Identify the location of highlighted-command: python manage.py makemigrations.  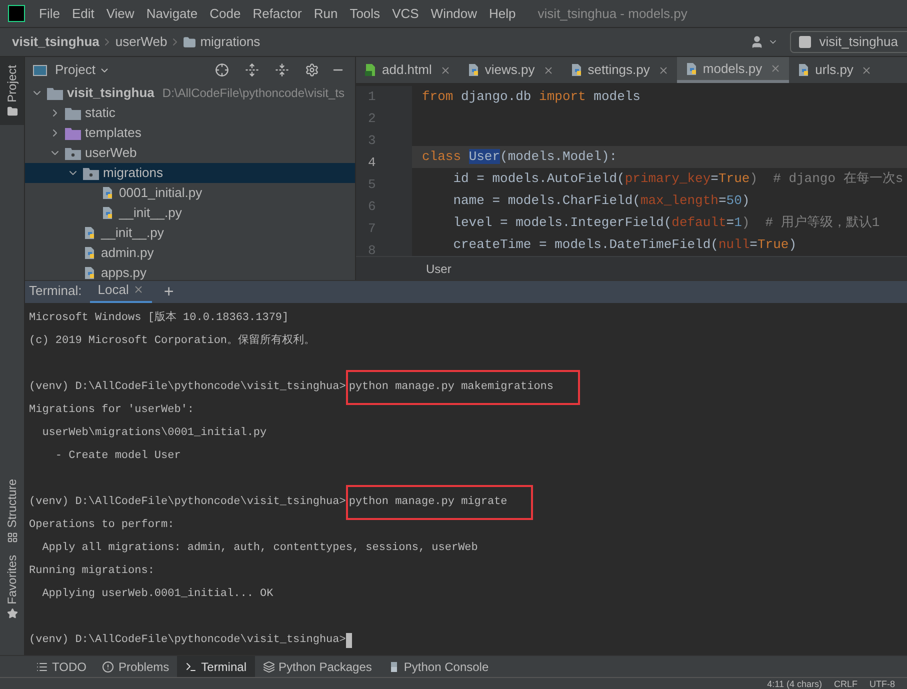
(463, 387).